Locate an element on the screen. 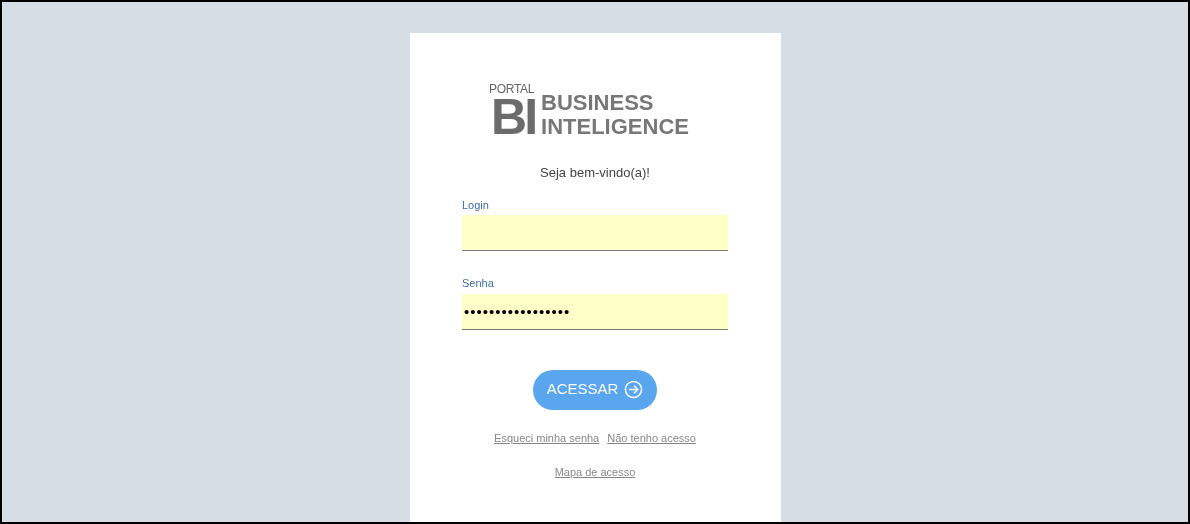 This screenshot has width=1190, height=524. text-link: Esqueci minha senha is located at coordinates (547, 437).